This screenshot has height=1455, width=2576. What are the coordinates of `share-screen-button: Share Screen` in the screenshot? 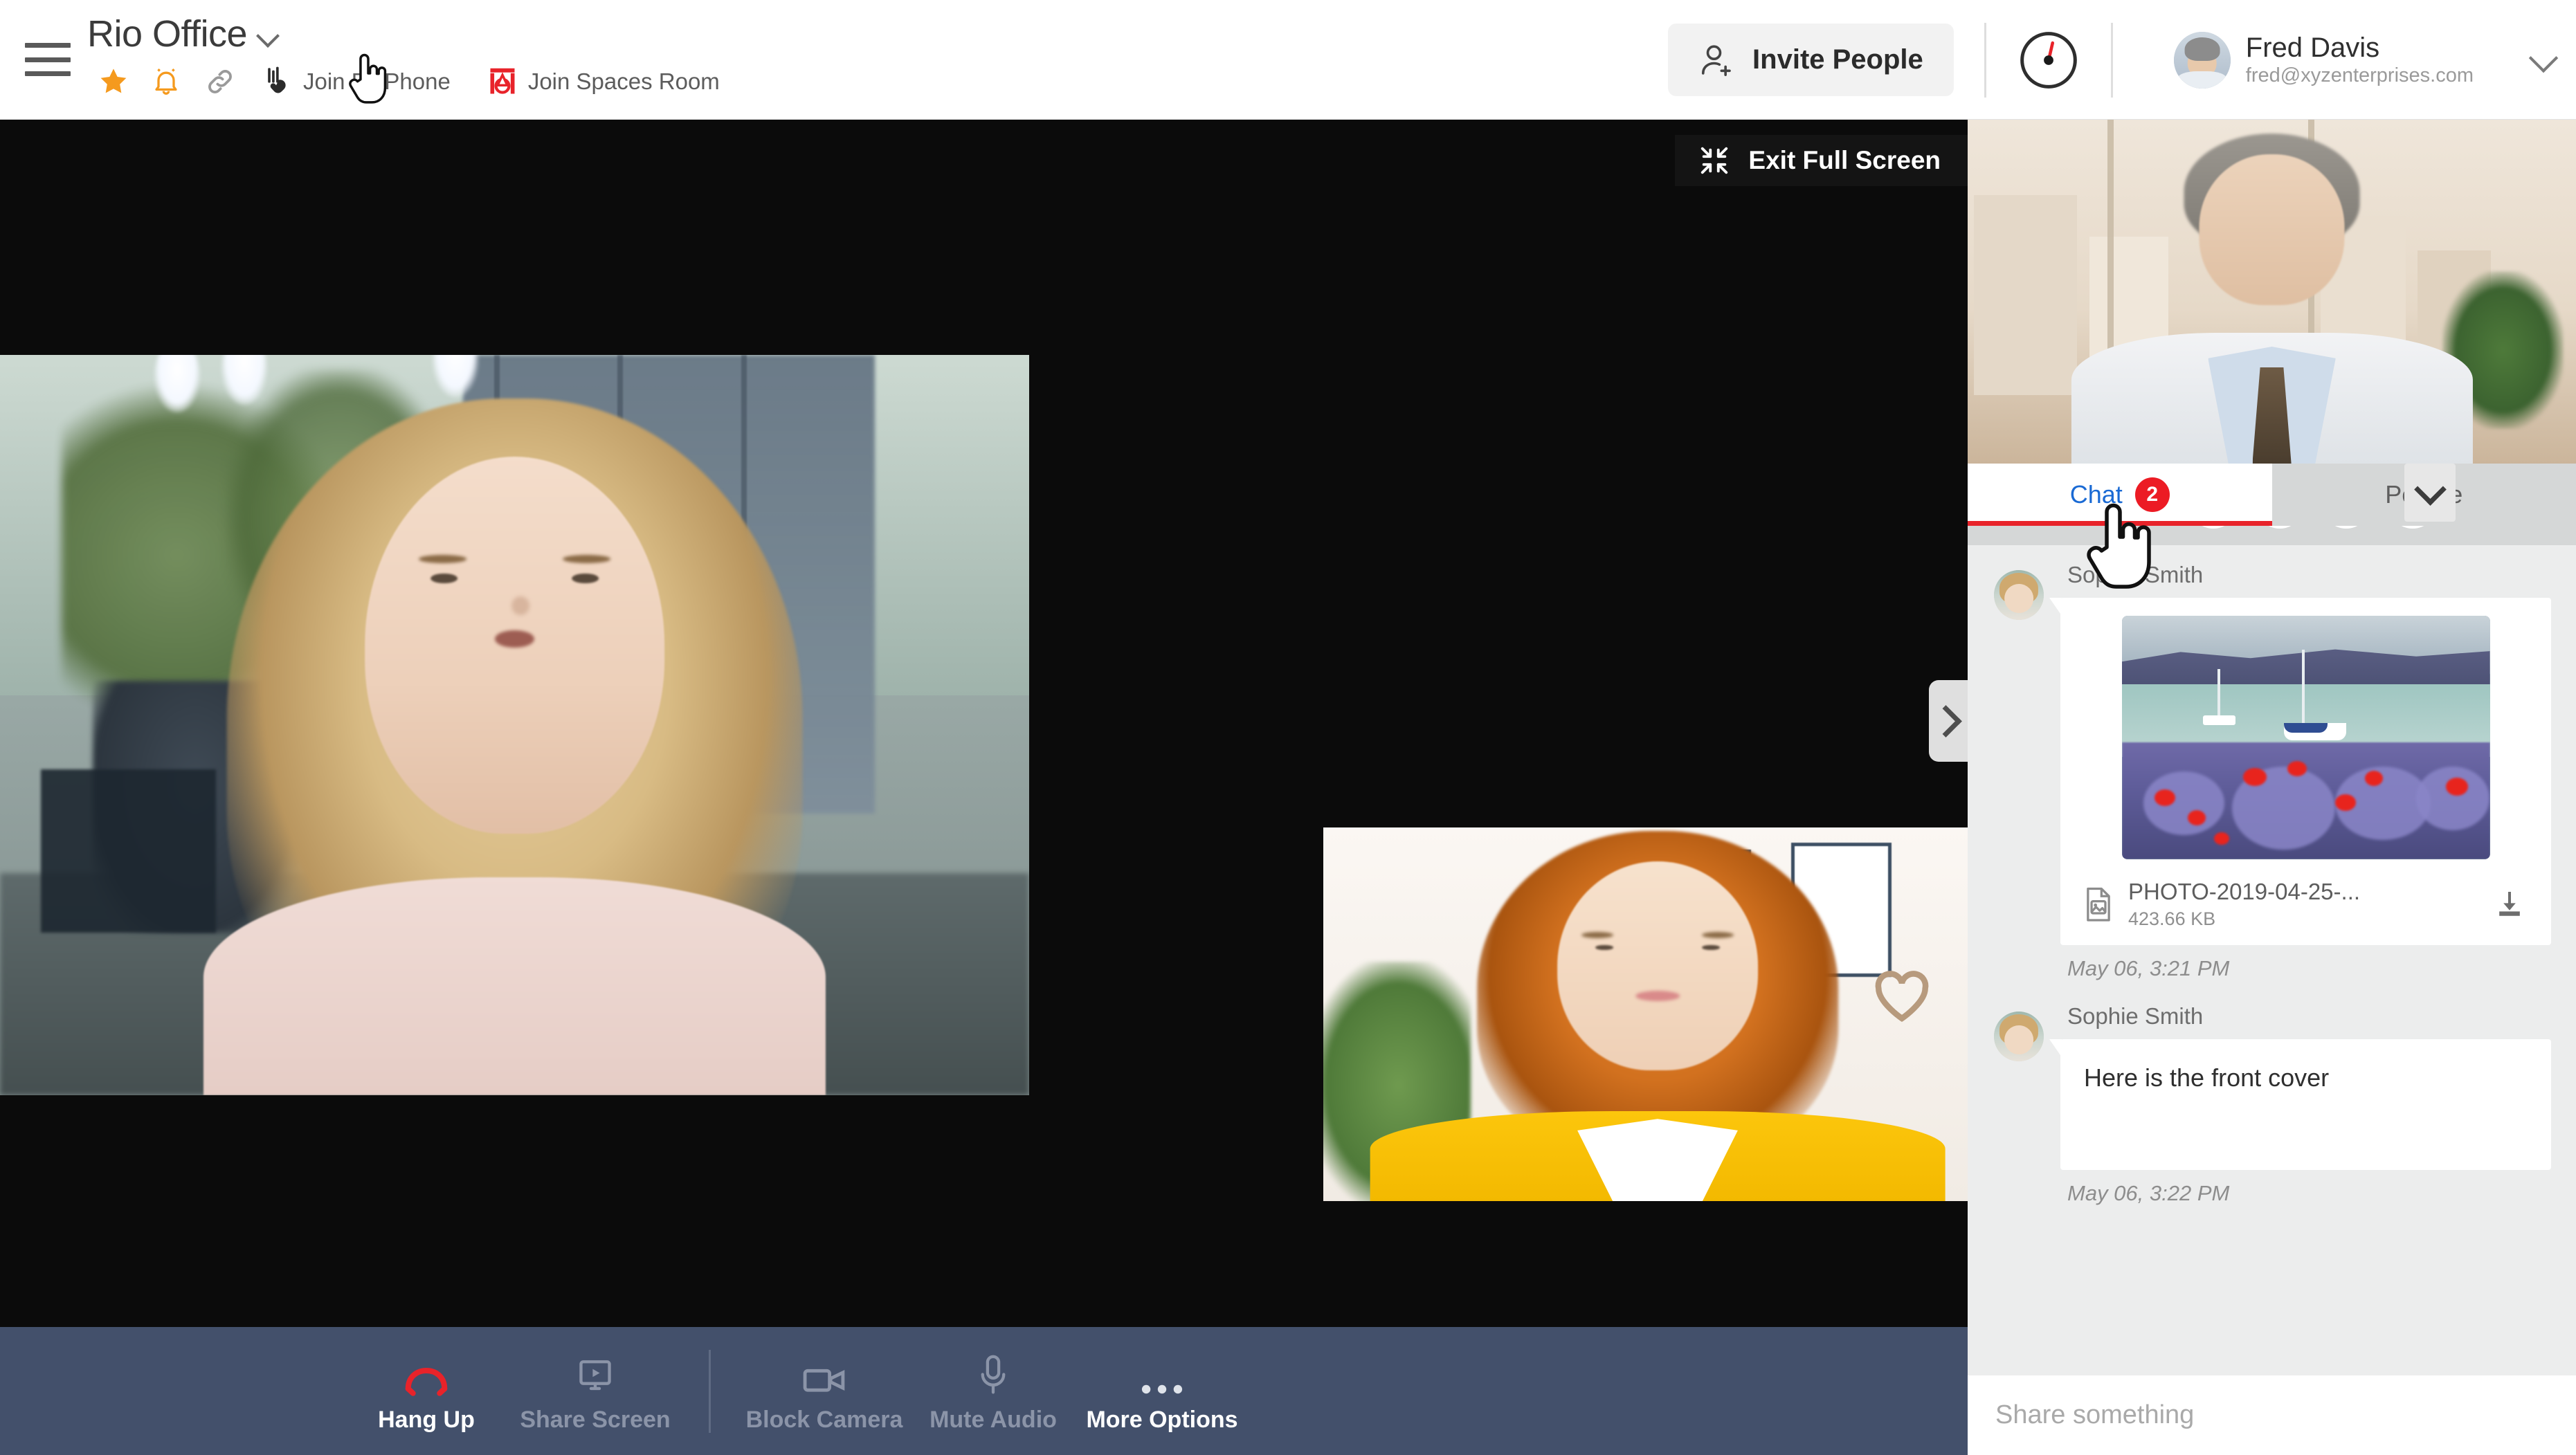 It's located at (595, 1391).